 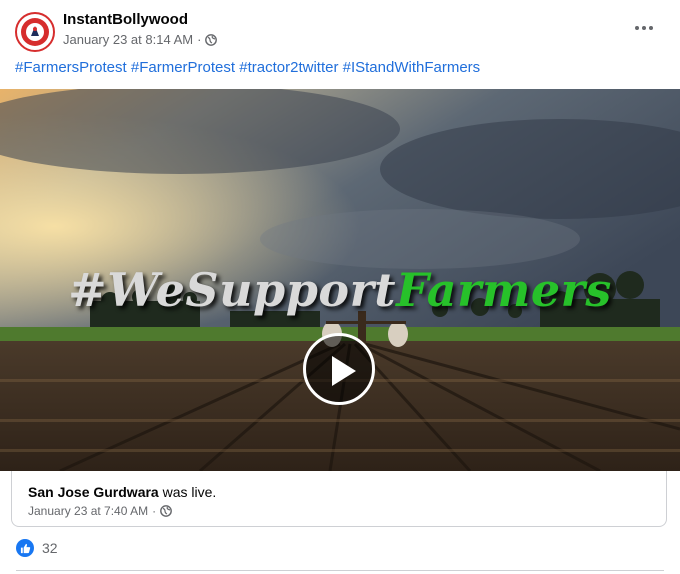 What do you see at coordinates (125, 19) in the screenshot?
I see `page-name: InstantBollywood` at bounding box center [125, 19].